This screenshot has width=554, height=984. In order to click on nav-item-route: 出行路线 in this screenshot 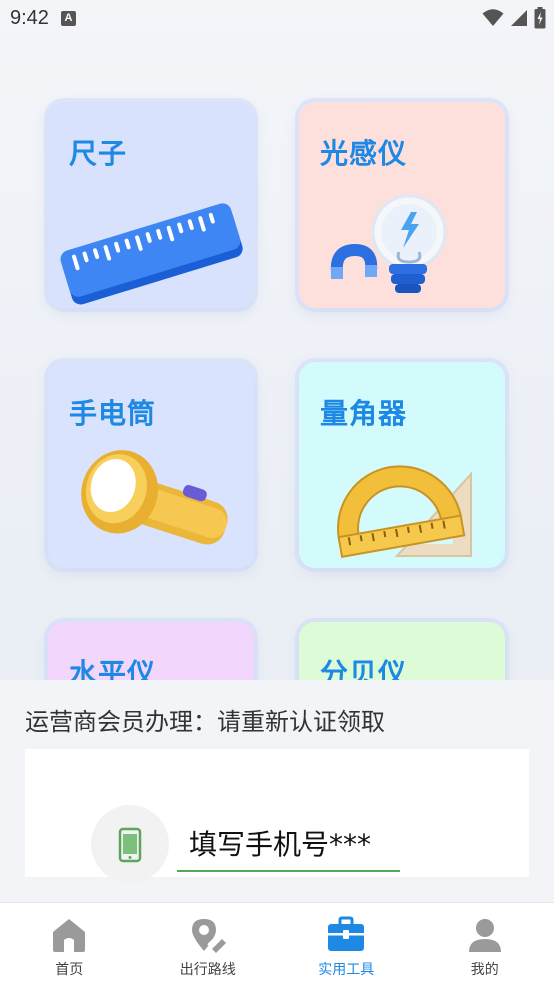, I will do `click(208, 943)`.